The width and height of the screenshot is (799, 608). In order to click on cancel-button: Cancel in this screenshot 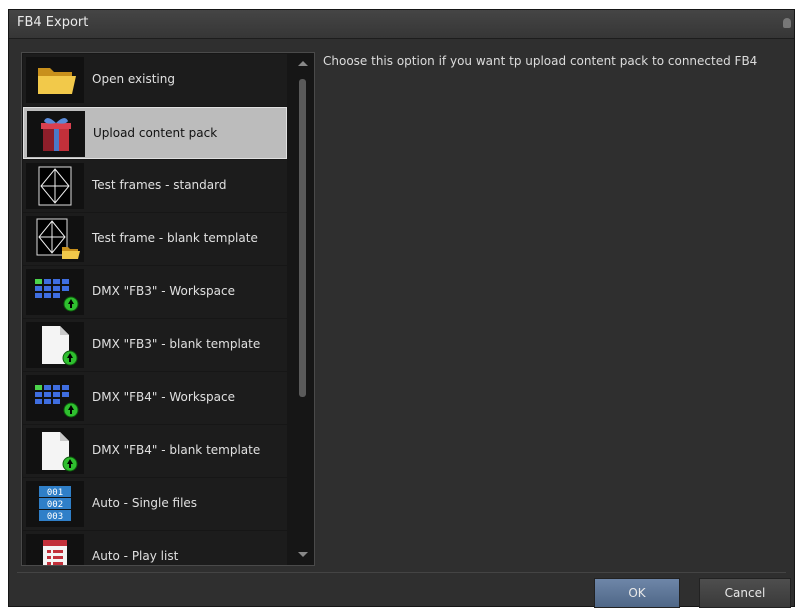, I will do `click(745, 593)`.